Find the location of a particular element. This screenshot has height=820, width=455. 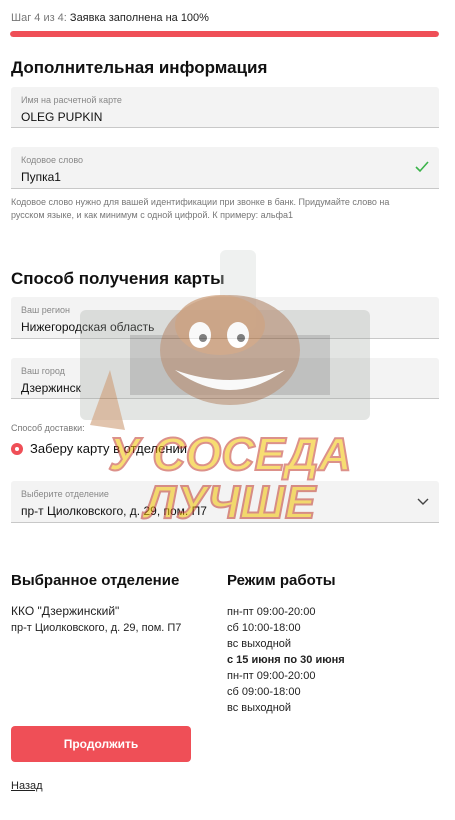

delivery-method-label: Способ доставки: is located at coordinates (48, 428).